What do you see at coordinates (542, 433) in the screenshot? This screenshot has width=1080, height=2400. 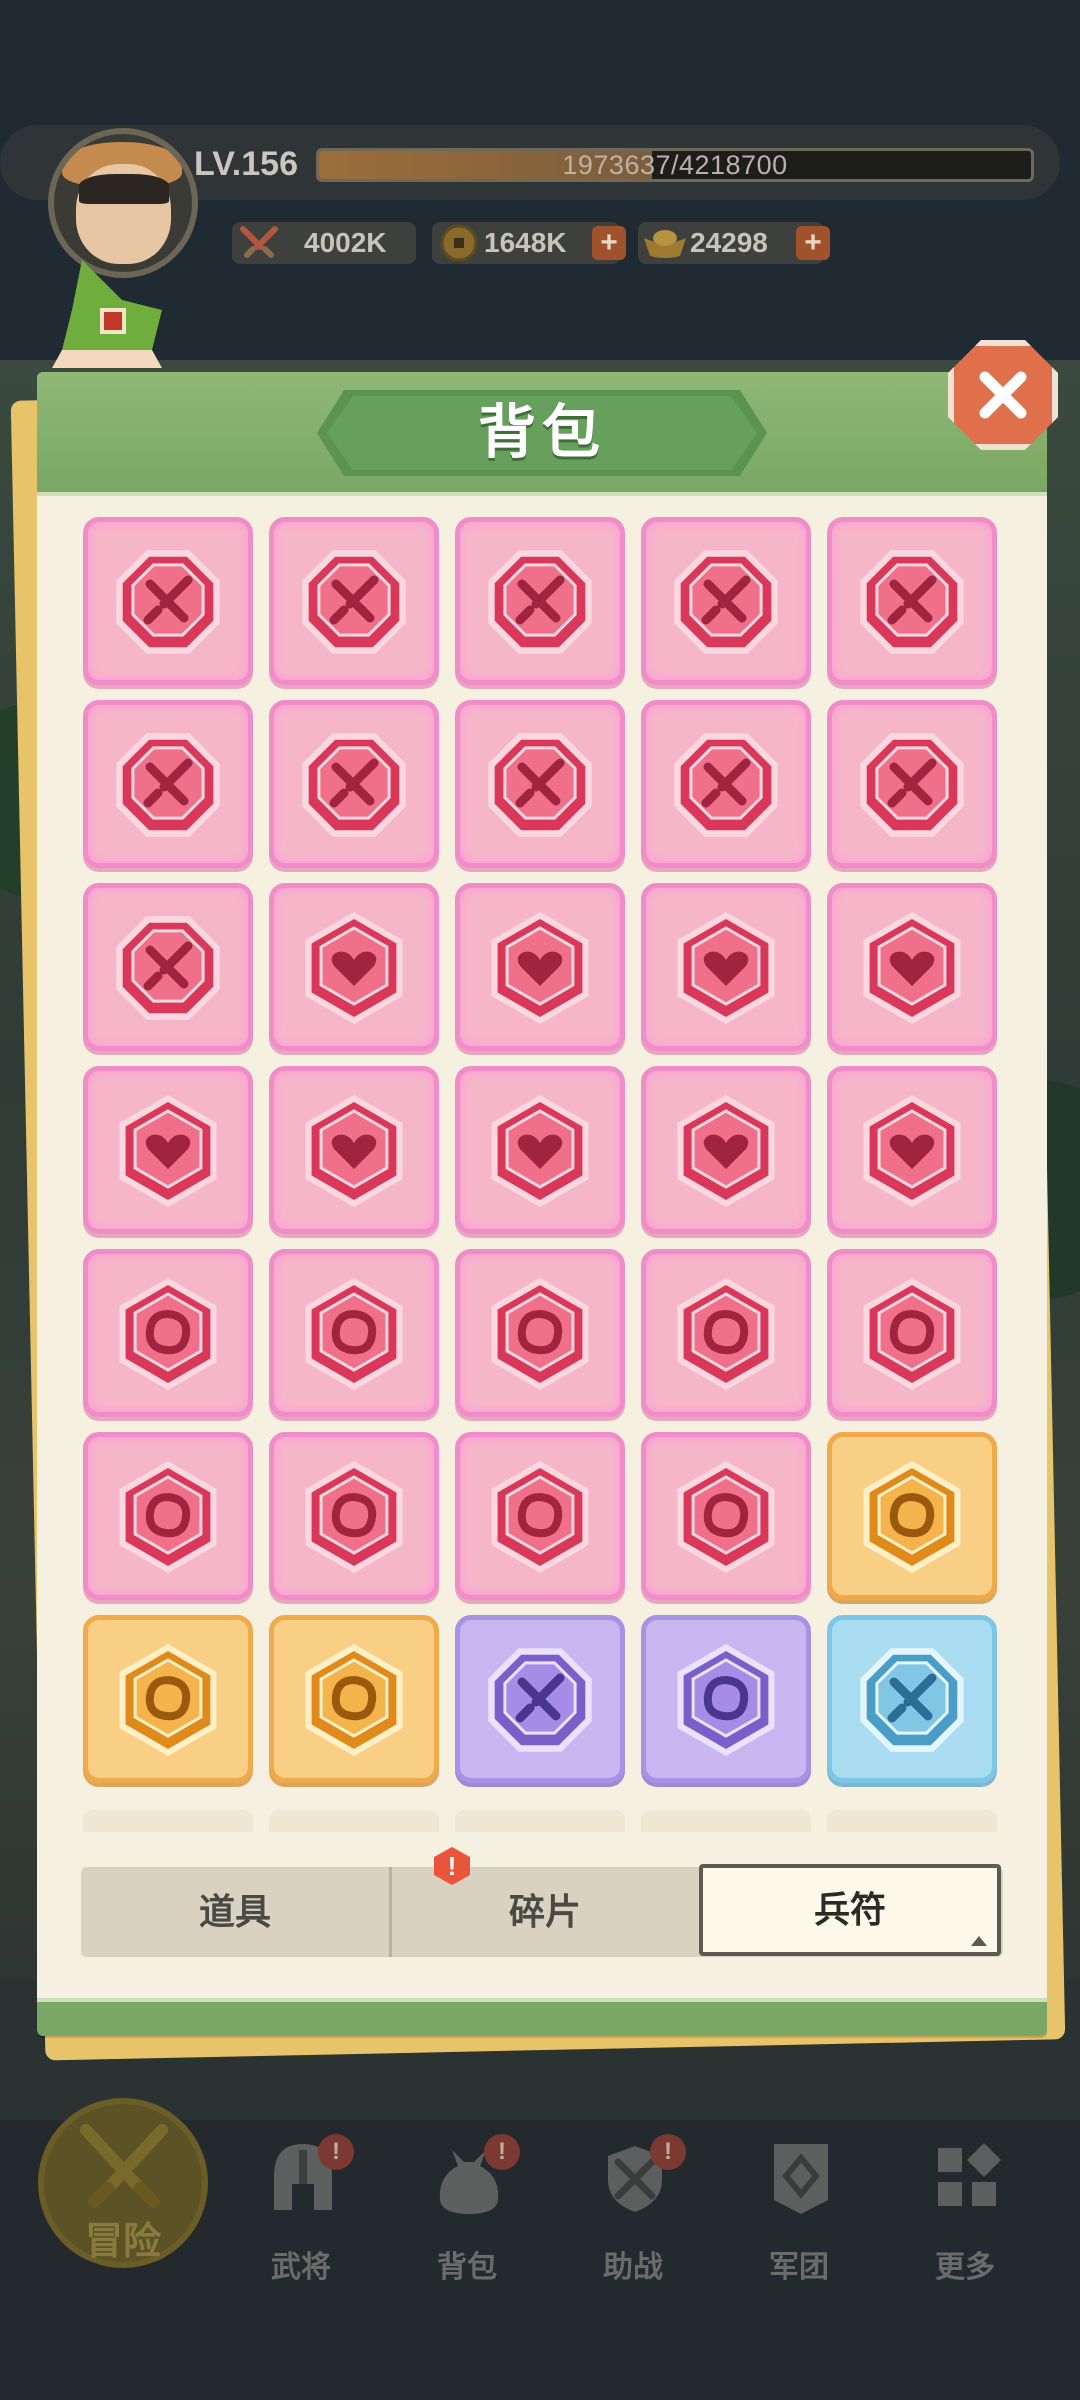 I see `panel-title: 背包` at bounding box center [542, 433].